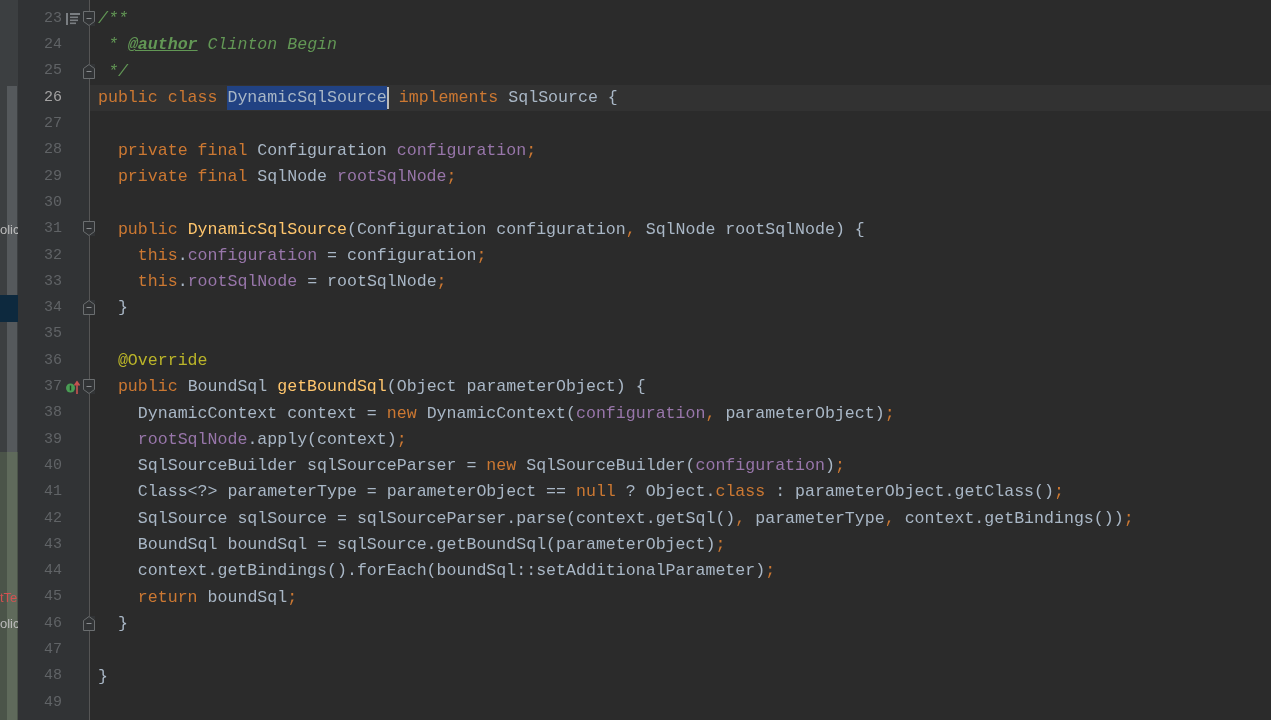 The width and height of the screenshot is (1271, 720). What do you see at coordinates (217, 597) in the screenshot?
I see `code-line: return boundSql;` at bounding box center [217, 597].